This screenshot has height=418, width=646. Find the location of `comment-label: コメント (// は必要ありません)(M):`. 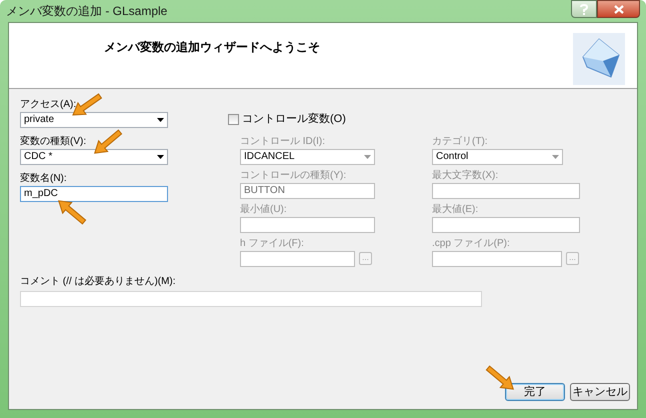

comment-label: コメント (// は必要ありません)(M): is located at coordinates (98, 281).